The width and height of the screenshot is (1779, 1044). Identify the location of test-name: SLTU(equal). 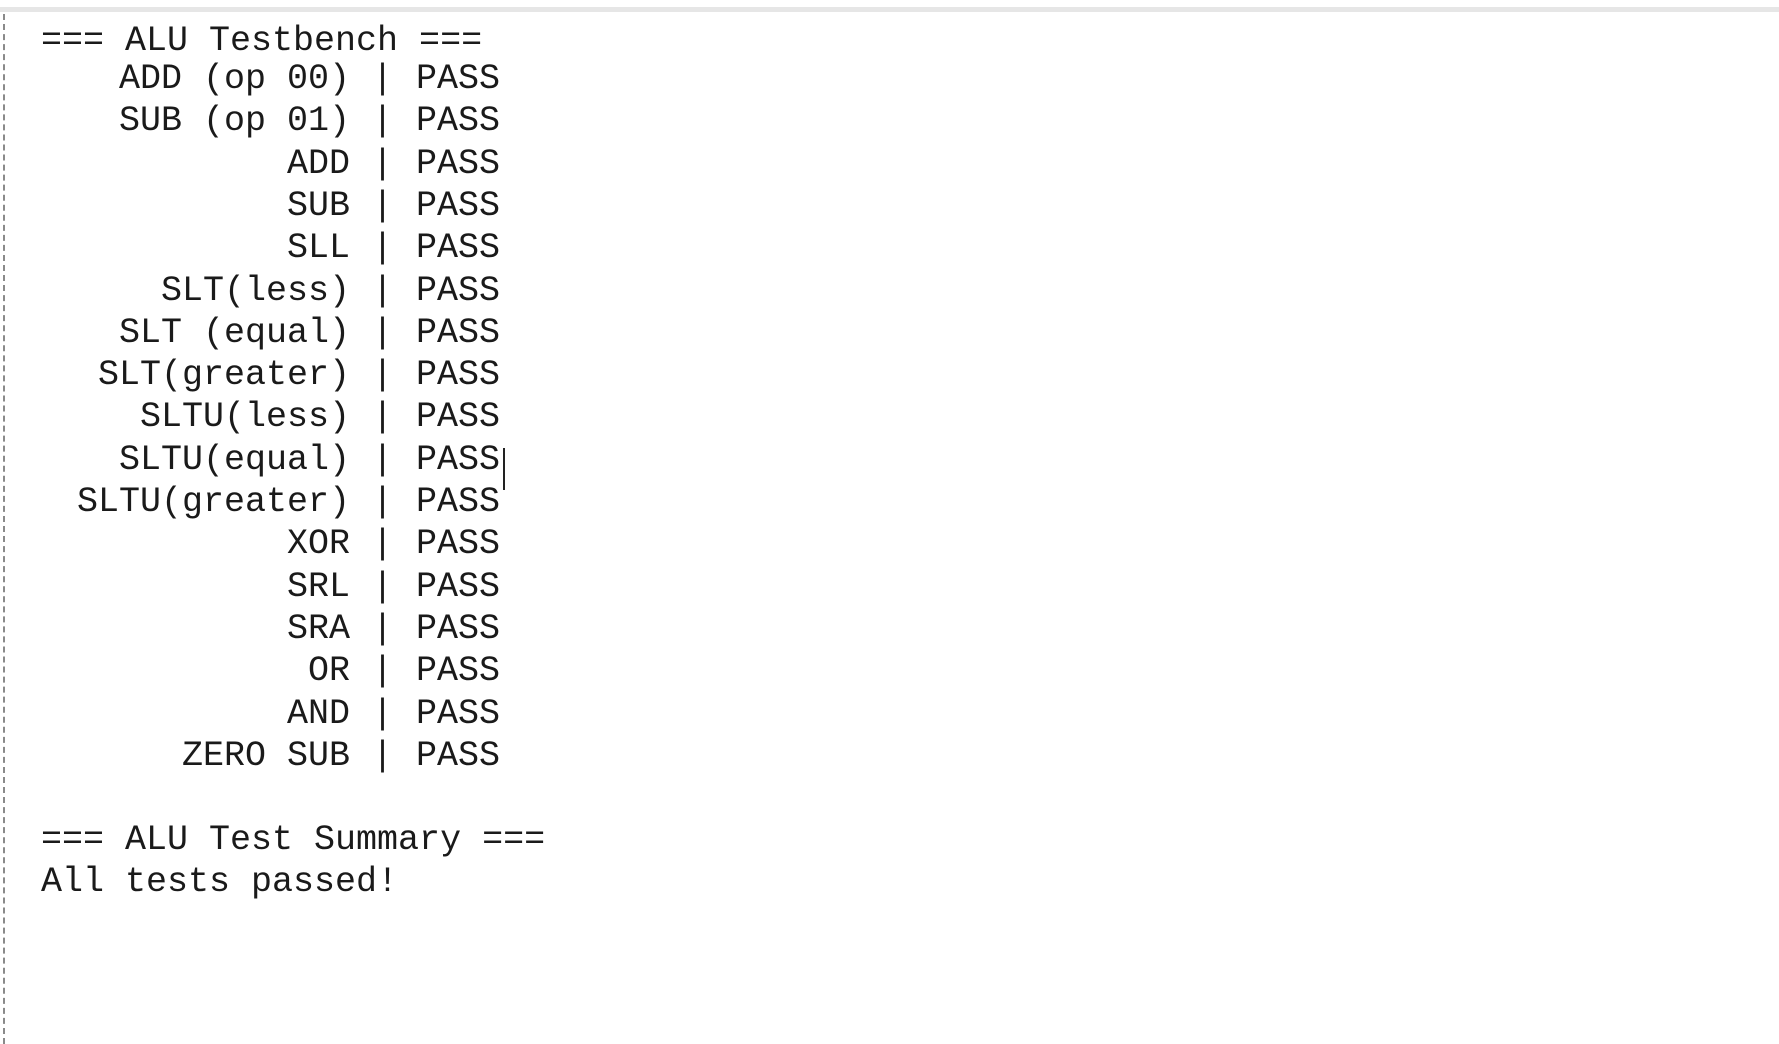
(234, 459).